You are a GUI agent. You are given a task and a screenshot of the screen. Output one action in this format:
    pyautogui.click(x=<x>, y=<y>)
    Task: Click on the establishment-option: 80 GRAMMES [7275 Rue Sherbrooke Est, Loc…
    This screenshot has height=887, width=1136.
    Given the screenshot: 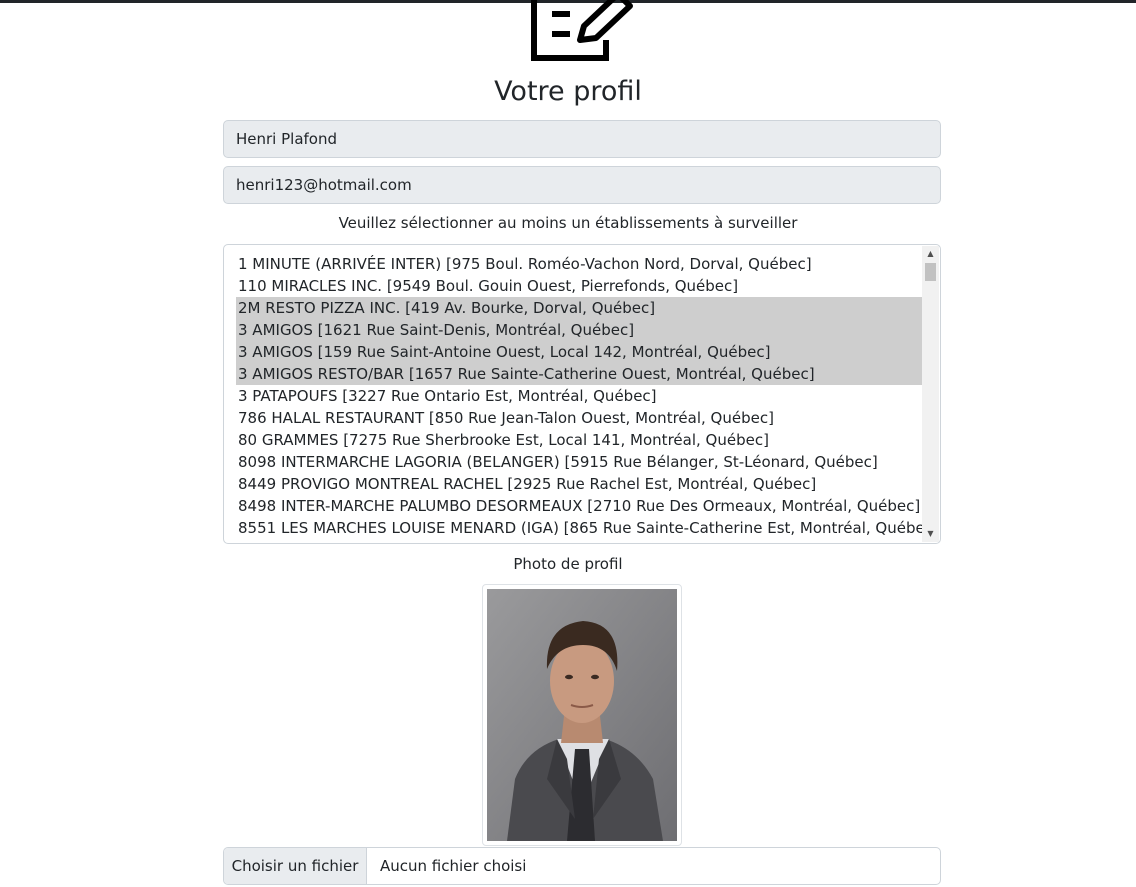 What is the action you would take?
    pyautogui.click(x=580, y=440)
    